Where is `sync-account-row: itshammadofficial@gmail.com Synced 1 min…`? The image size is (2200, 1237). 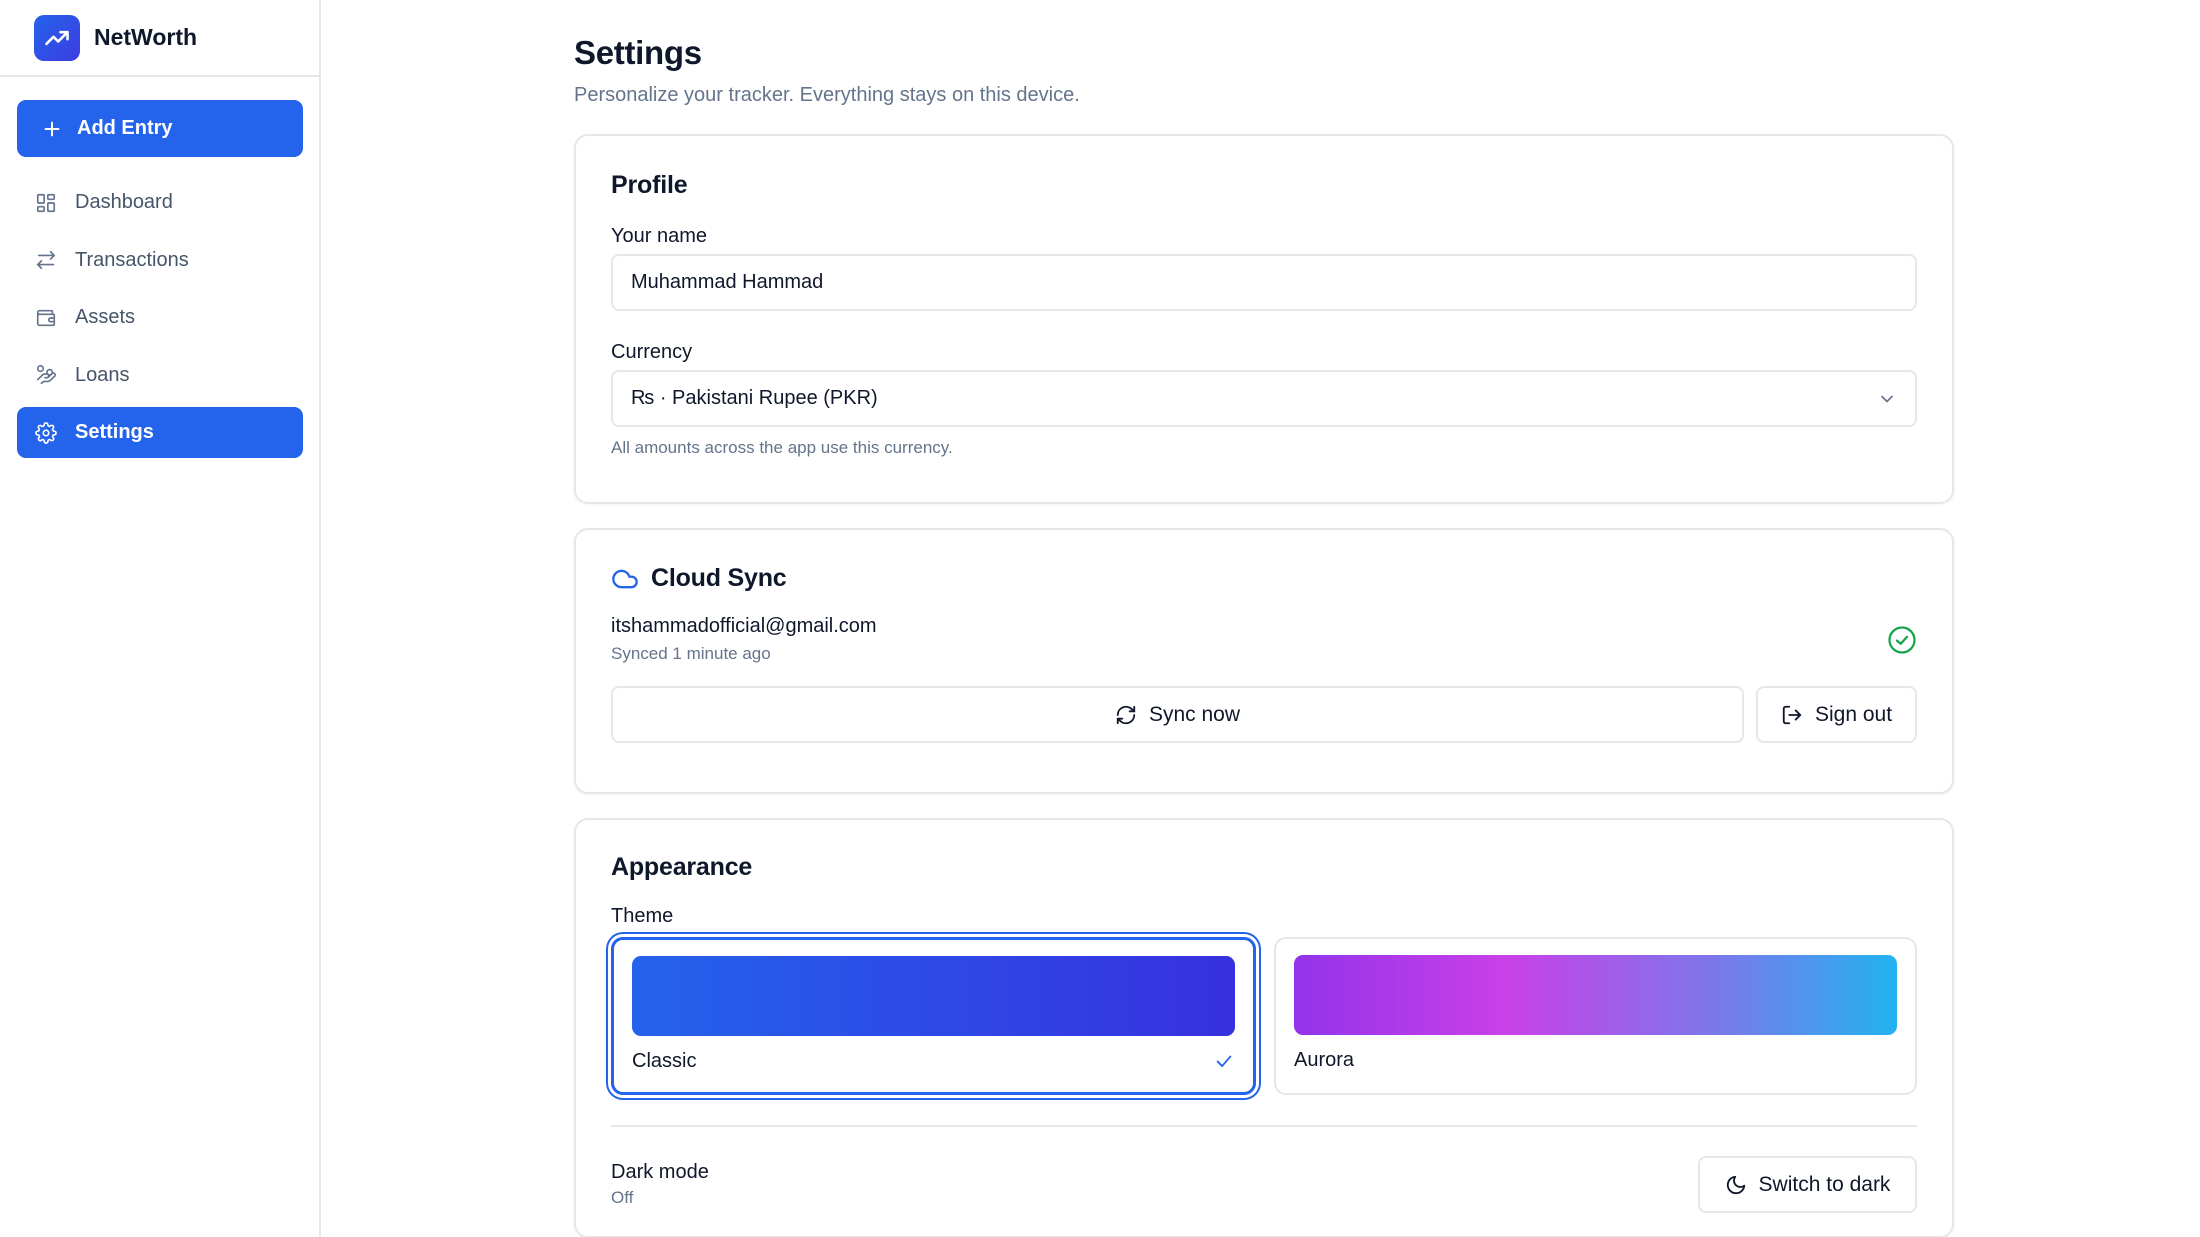
sync-account-row: itshammadofficial@gmail.com Synced 1 min… is located at coordinates (1264, 639).